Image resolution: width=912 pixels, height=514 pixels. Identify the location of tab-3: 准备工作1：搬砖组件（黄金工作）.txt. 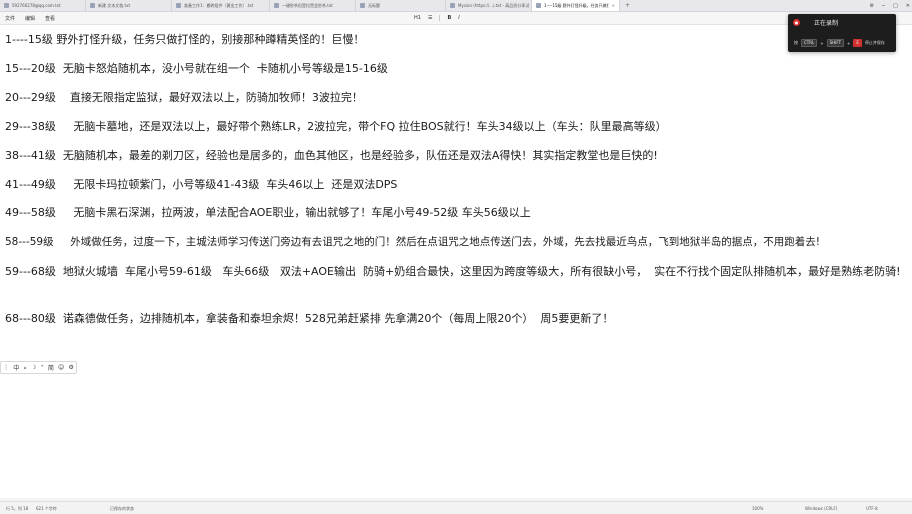
(221, 5).